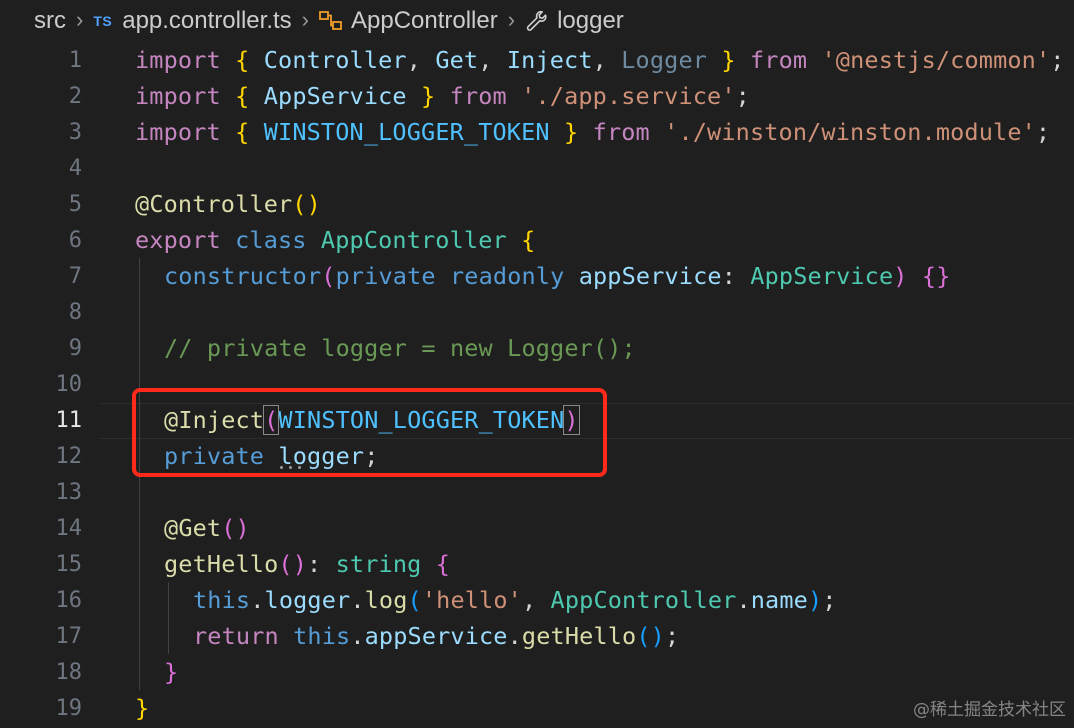 The image size is (1074, 728). Describe the element at coordinates (537, 564) in the screenshot. I see `code-line: 15 getHello(): string {` at that location.